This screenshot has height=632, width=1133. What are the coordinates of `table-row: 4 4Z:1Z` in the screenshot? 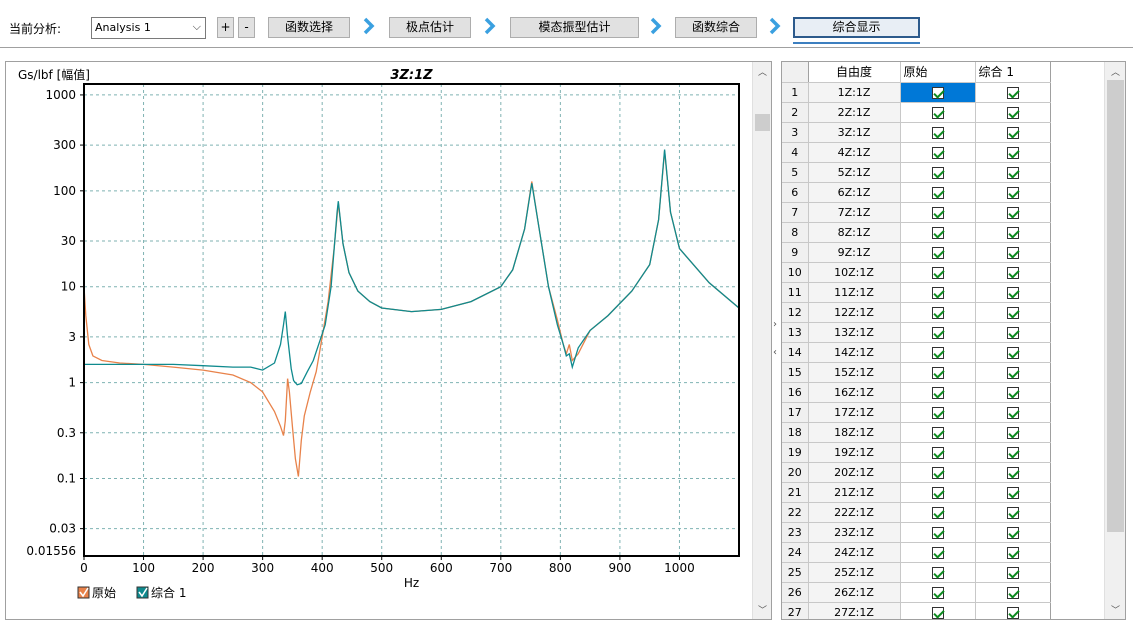 It's located at (916, 152).